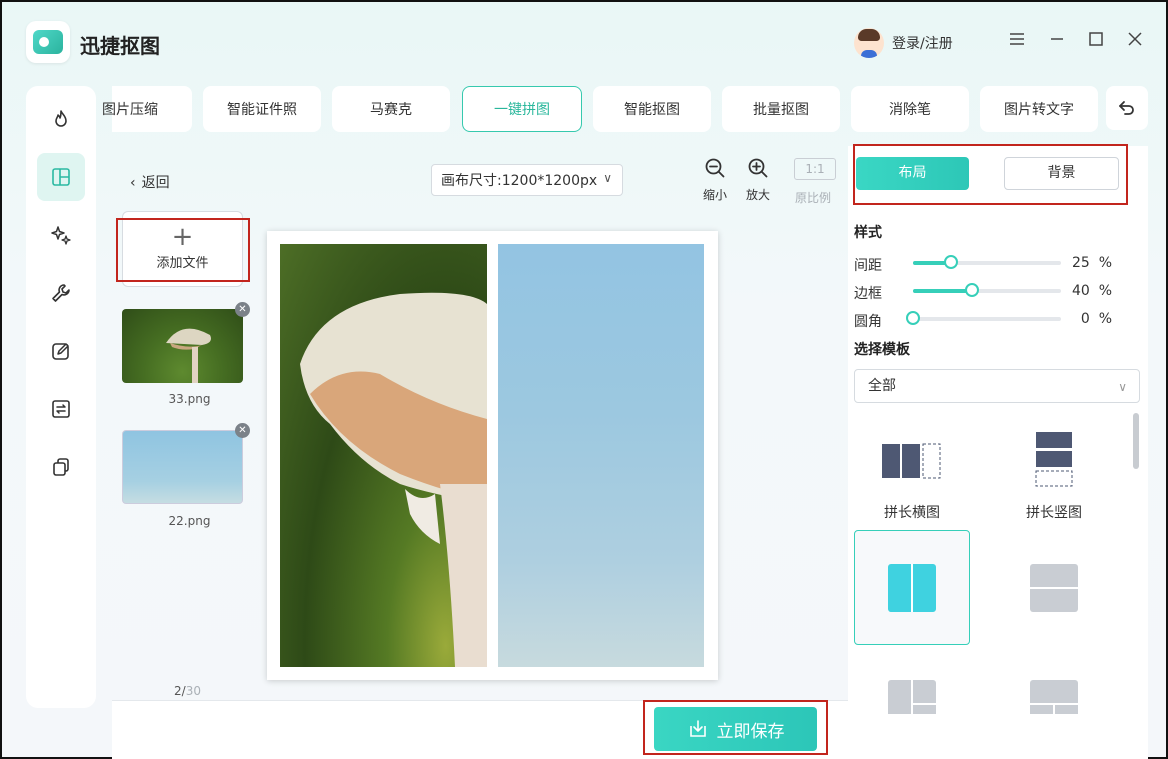  What do you see at coordinates (189, 399) in the screenshot?
I see `file-name: 33.png` at bounding box center [189, 399].